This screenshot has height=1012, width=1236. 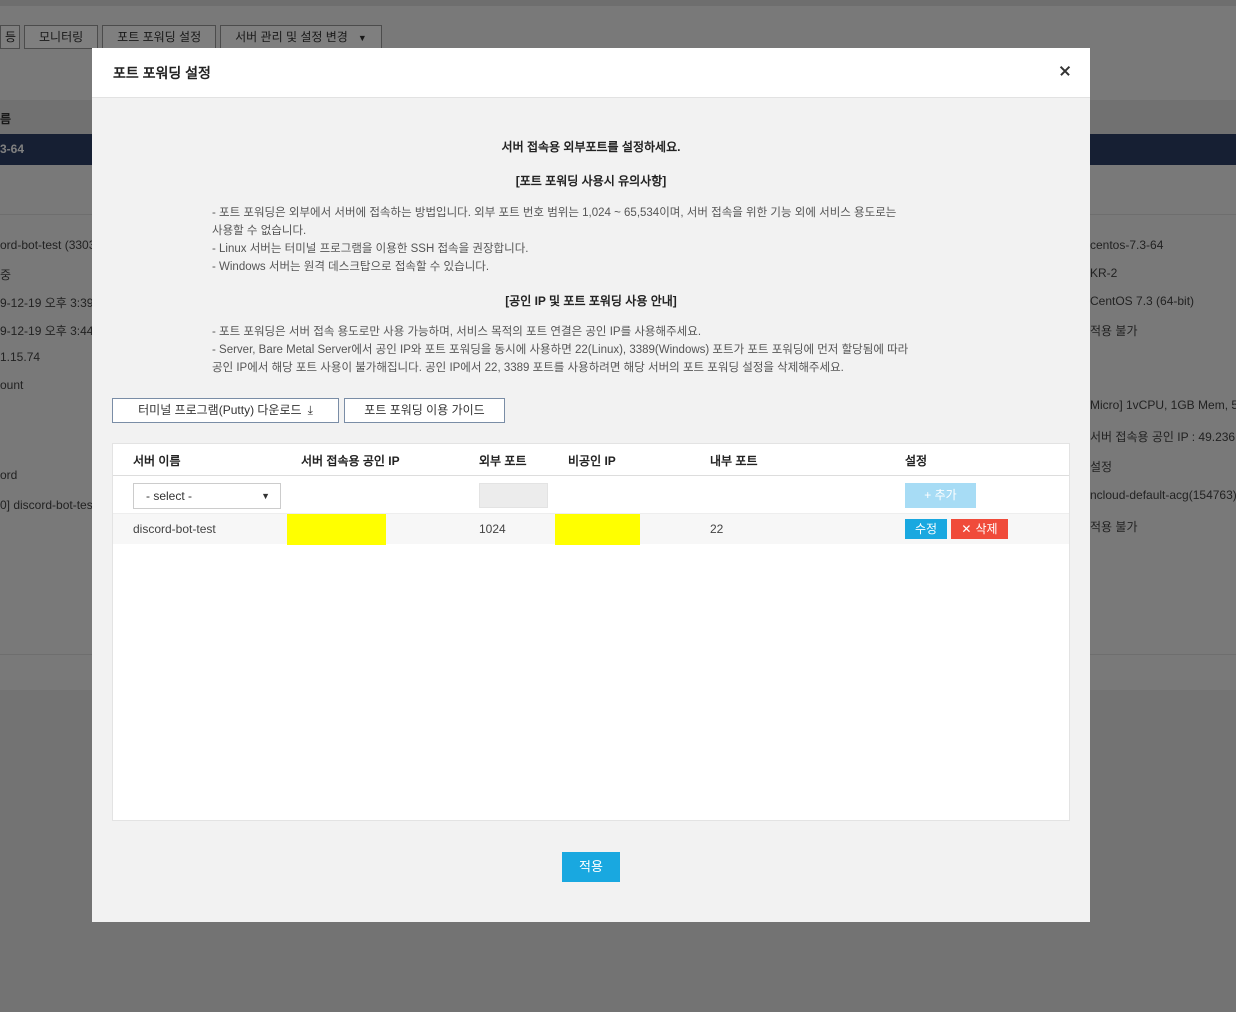 What do you see at coordinates (591, 867) in the screenshot?
I see `apply-button: 적용` at bounding box center [591, 867].